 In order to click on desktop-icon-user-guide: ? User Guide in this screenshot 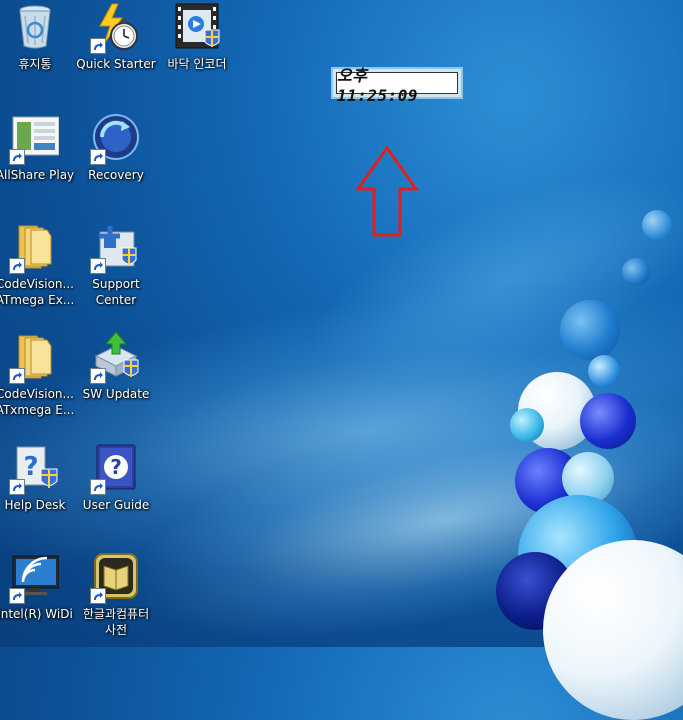, I will do `click(116, 478)`.